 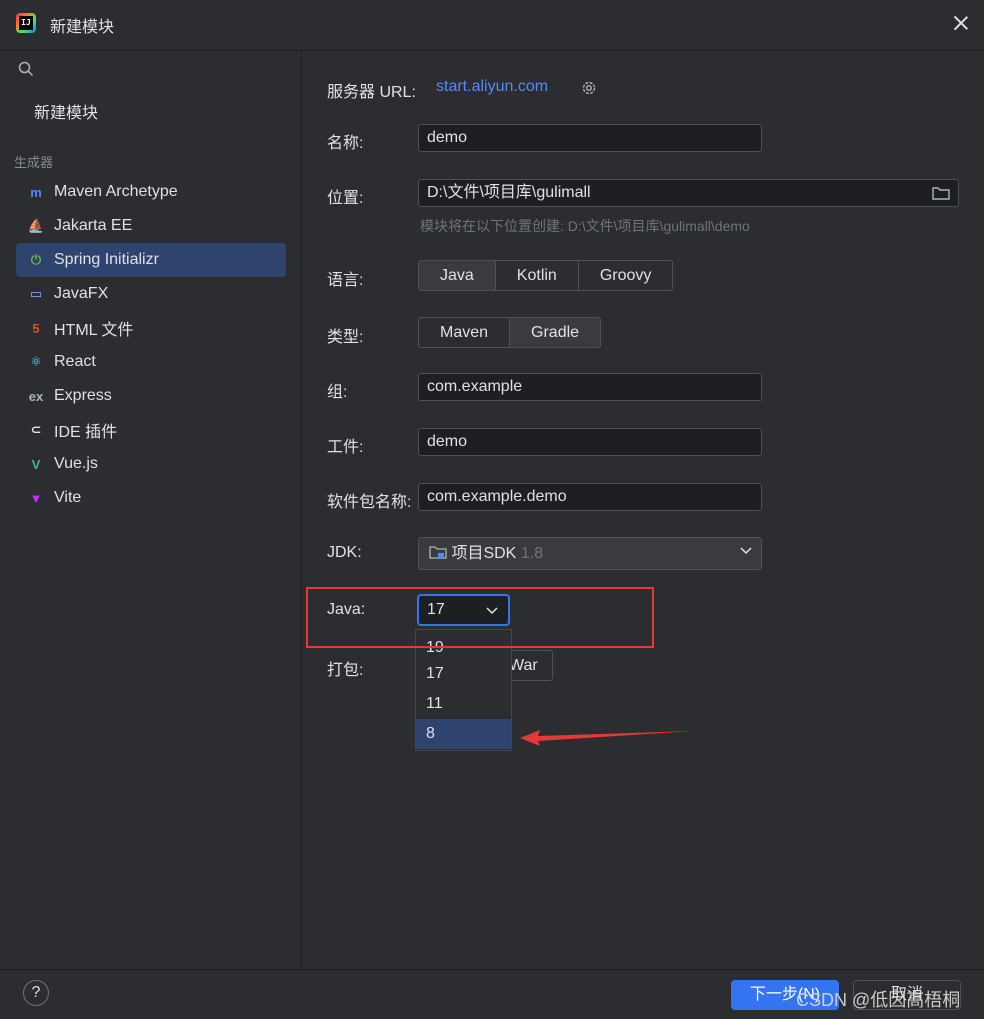 What do you see at coordinates (83, 395) in the screenshot?
I see `generator-label: Express` at bounding box center [83, 395].